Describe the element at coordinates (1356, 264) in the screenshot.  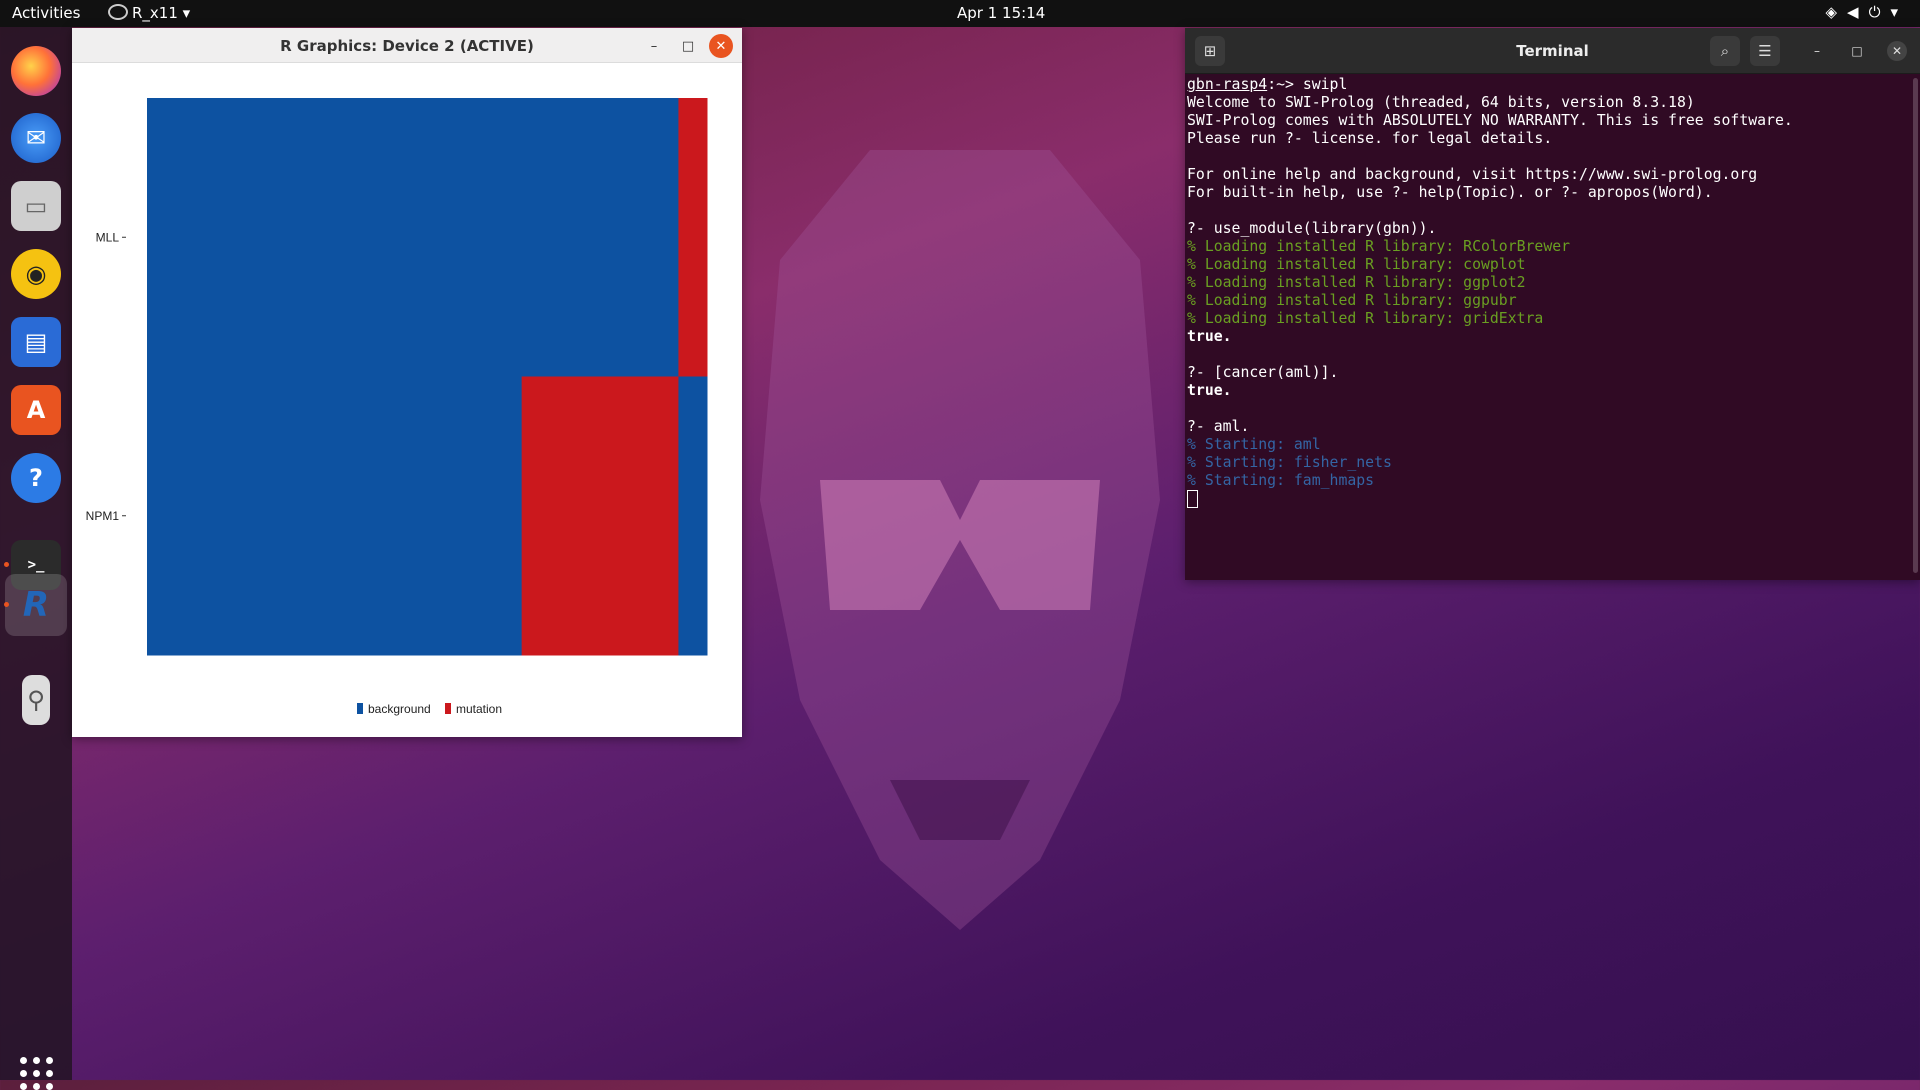
I see `terminal-text: % Loading installed R library: cowplot` at that location.